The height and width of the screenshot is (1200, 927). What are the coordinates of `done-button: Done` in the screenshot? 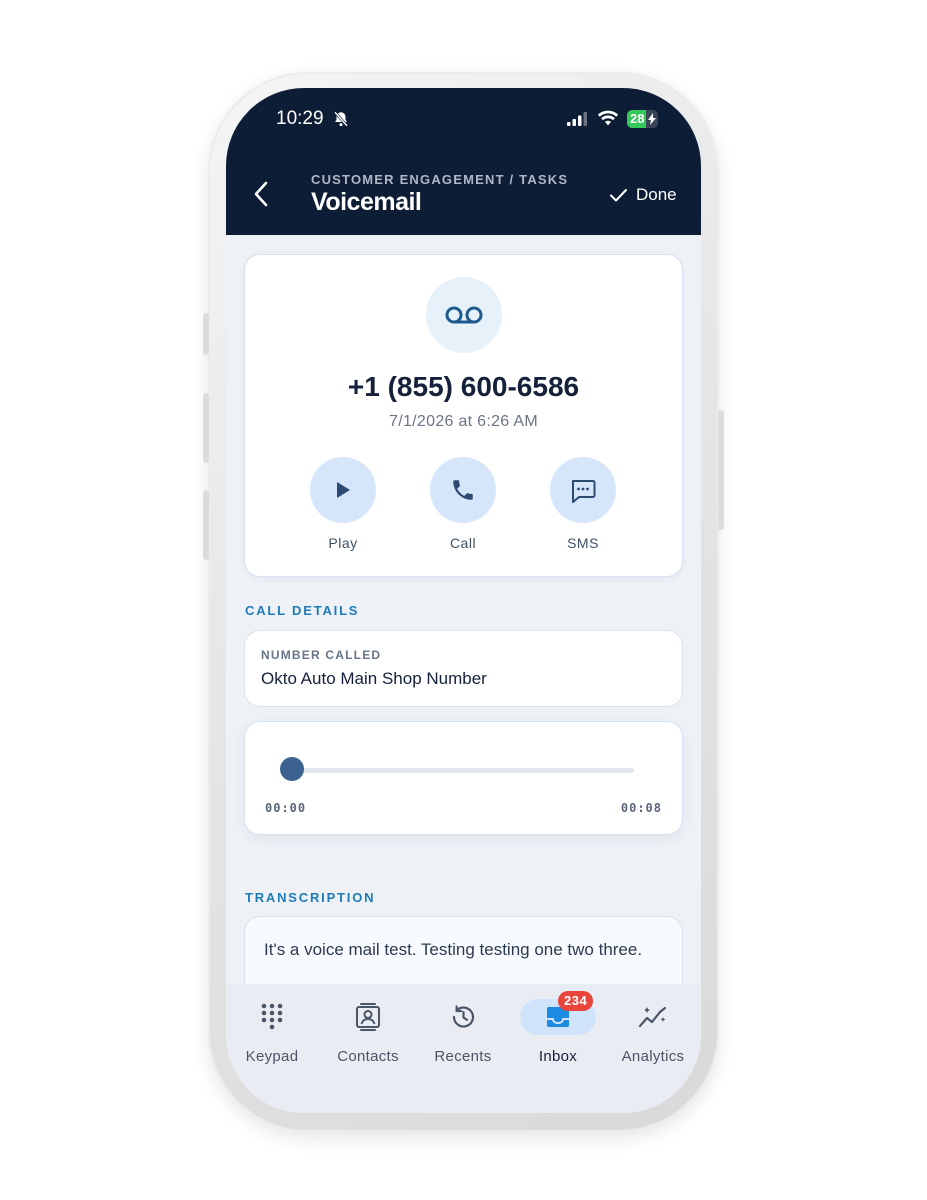 It's located at (643, 195).